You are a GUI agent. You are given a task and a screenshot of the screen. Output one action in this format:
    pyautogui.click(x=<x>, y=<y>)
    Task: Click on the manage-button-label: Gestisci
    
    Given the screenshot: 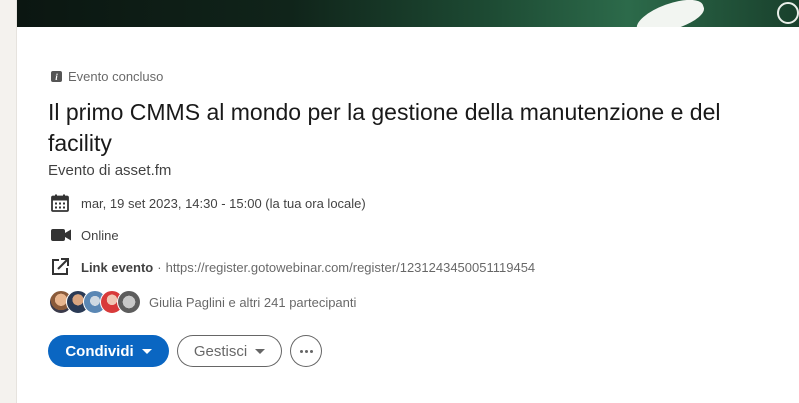 What is the action you would take?
    pyautogui.click(x=220, y=351)
    